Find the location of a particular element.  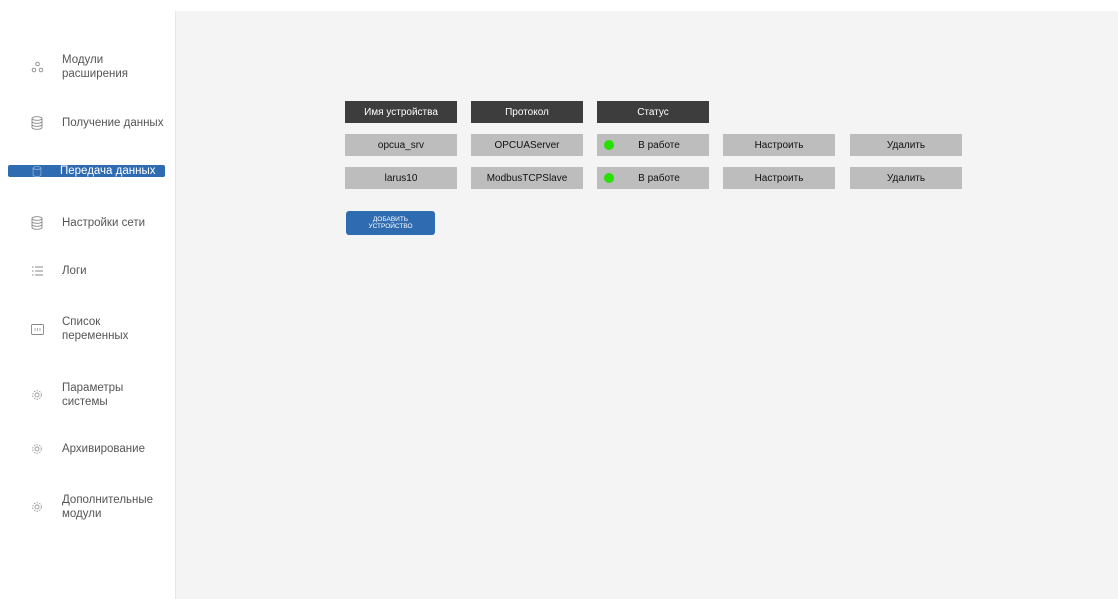

sidebar-item-label: Передача данных is located at coordinates (108, 171).